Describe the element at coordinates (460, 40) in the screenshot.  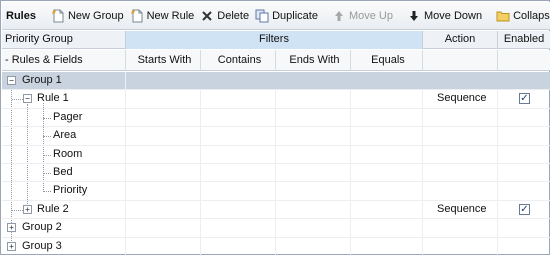
I see `action-header: Action` at that location.